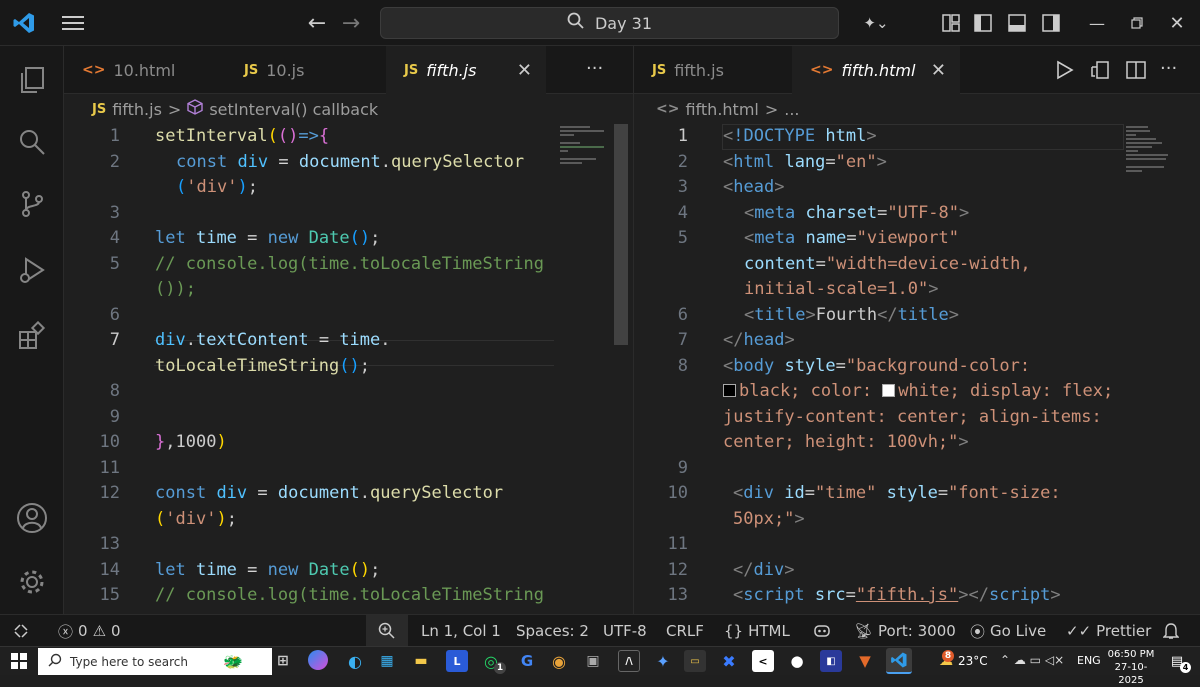 The image size is (1200, 687). What do you see at coordinates (899, 661) in the screenshot?
I see `vscode-taskbar-icon` at bounding box center [899, 661].